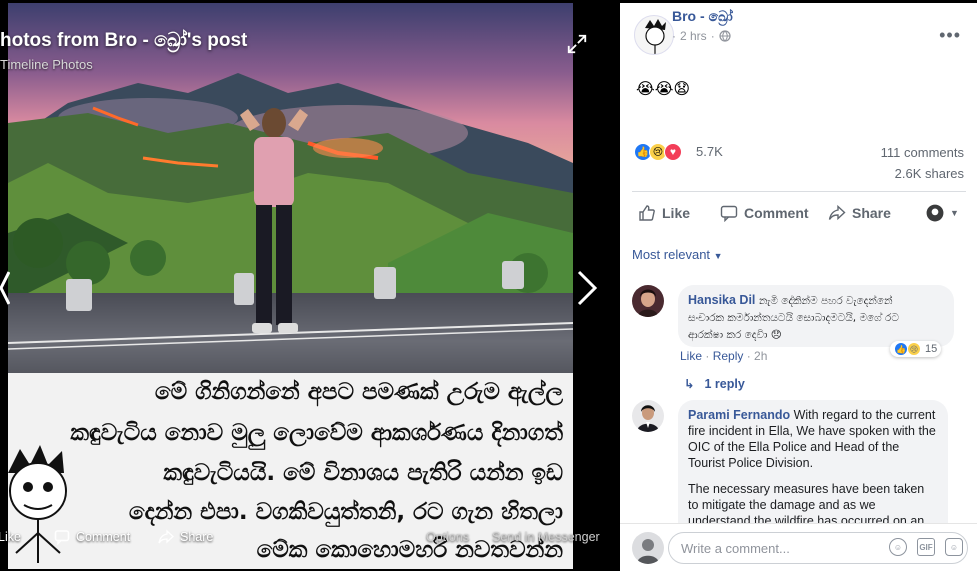 The width and height of the screenshot is (977, 571). I want to click on commenter-name: Hansika Dil, so click(721, 300).